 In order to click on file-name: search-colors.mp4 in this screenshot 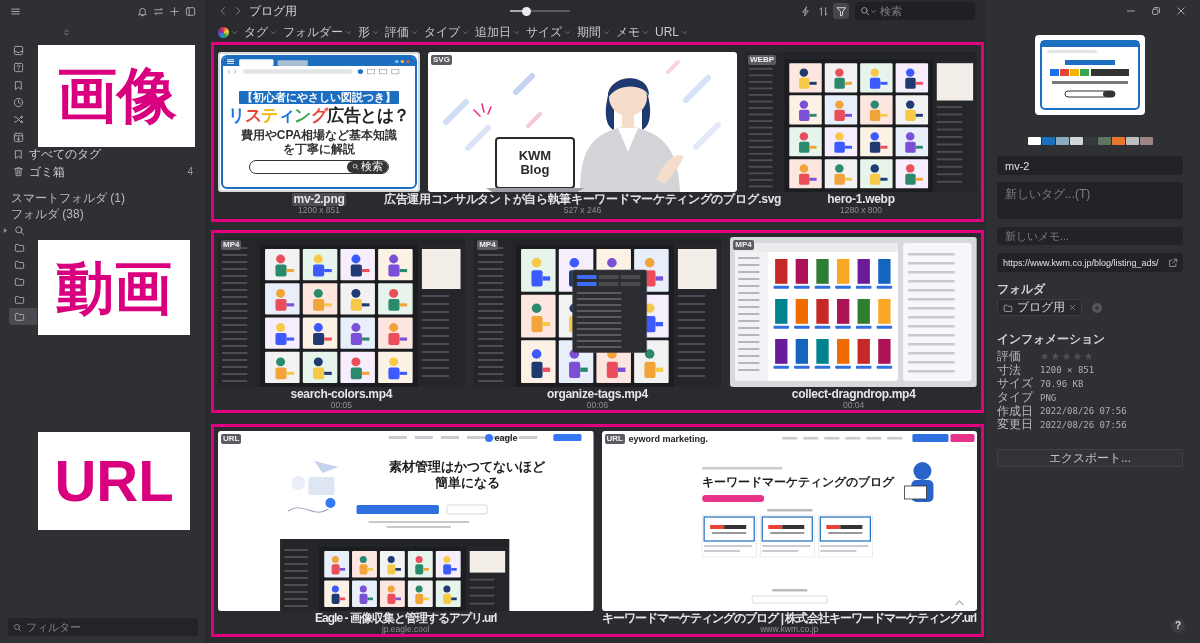, I will do `click(341, 394)`.